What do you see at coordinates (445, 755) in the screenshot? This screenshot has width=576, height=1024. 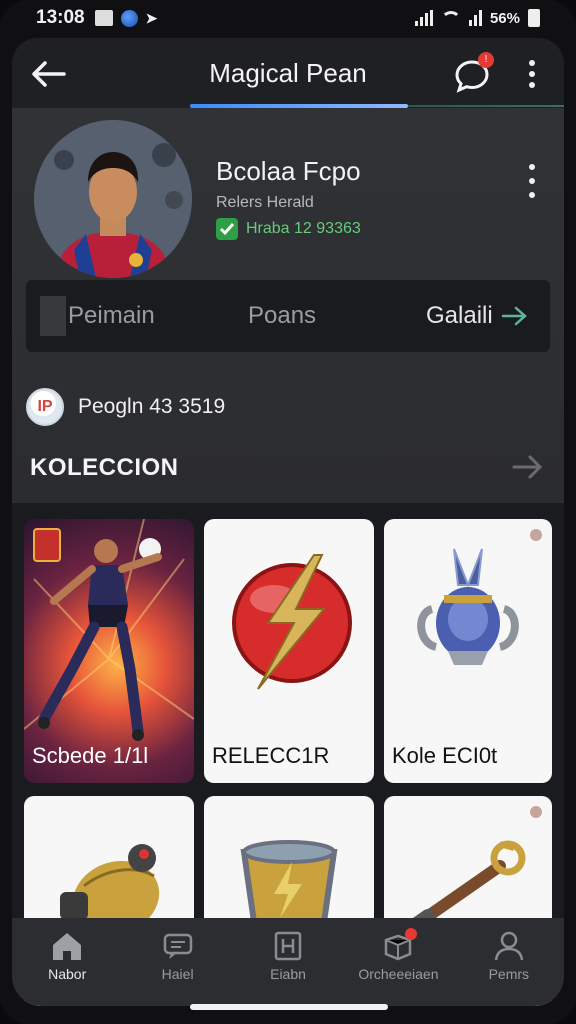 I see `card-label: Kole ECI0t` at bounding box center [445, 755].